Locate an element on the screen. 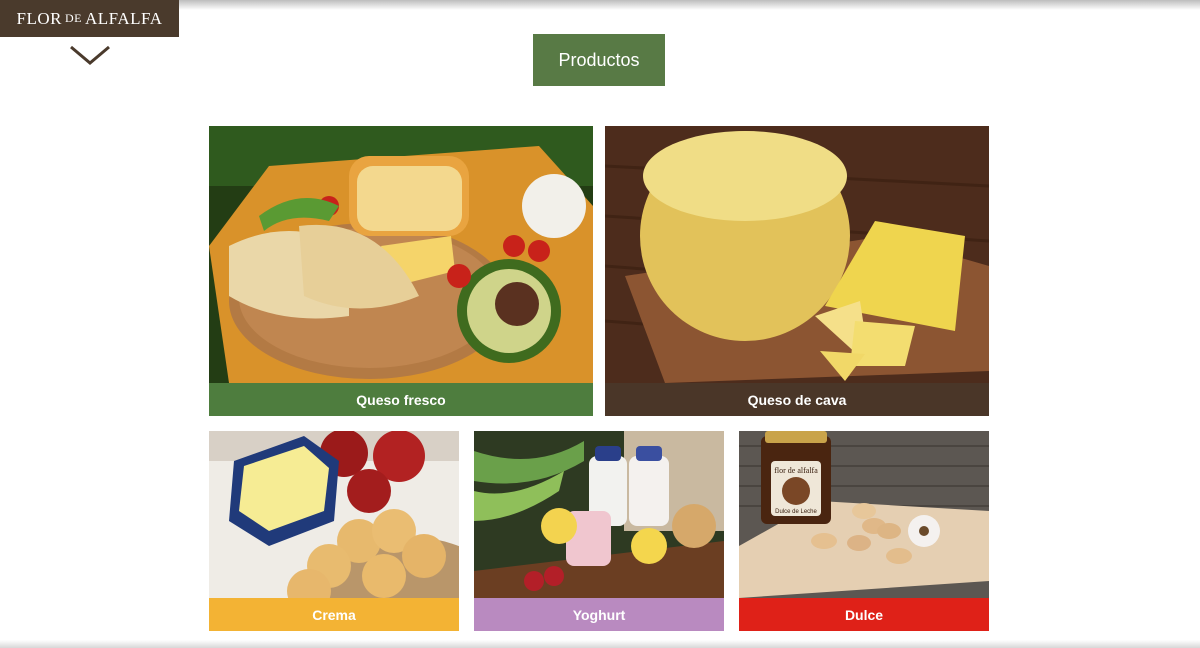  top-shadow is located at coordinates (600, 5).